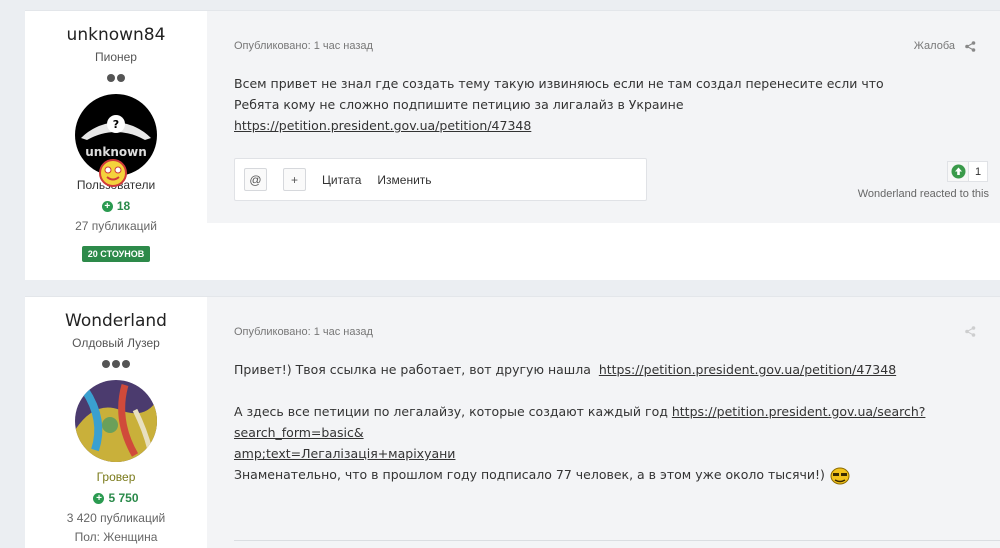  Describe the element at coordinates (116, 537) in the screenshot. I see `author-gender: Пол: Женщина` at that location.